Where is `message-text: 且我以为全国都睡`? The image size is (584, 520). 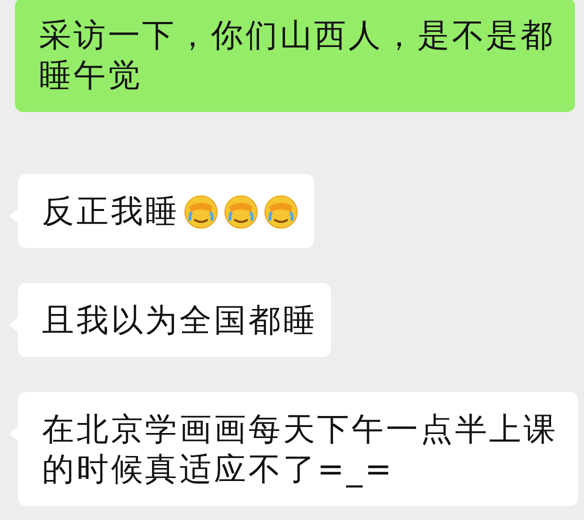
message-text: 且我以为全国都睡 is located at coordinates (180, 320).